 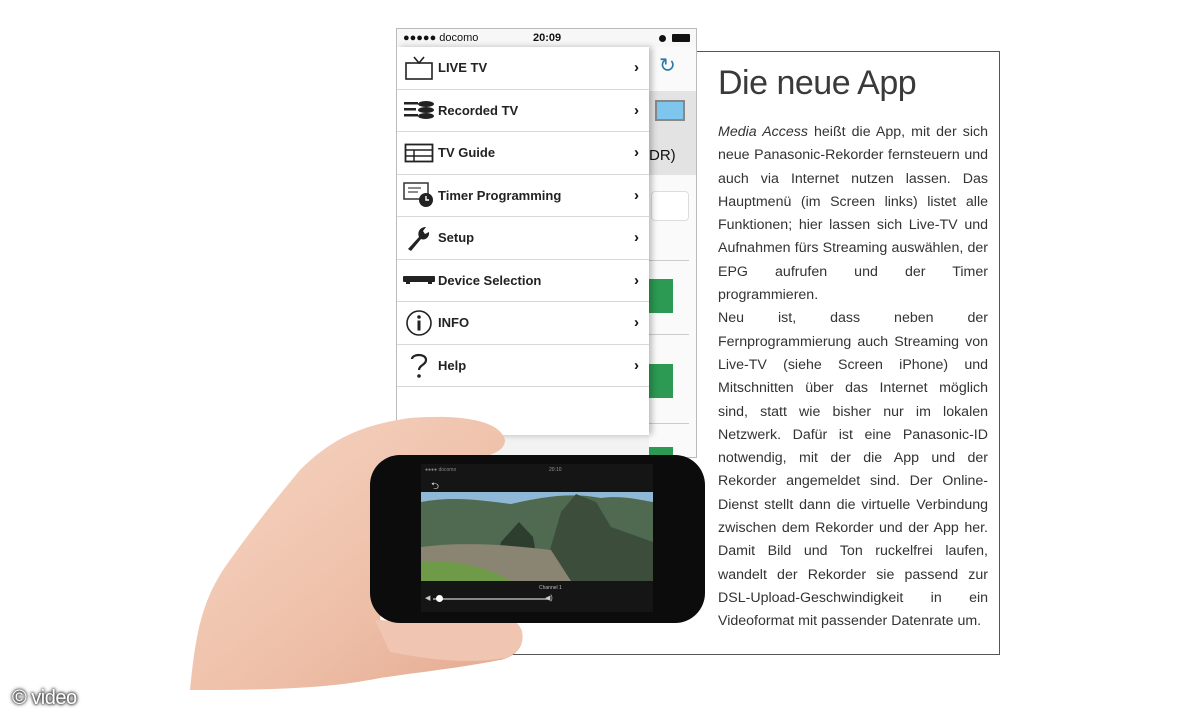 I want to click on volume-slider, so click(x=490, y=599).